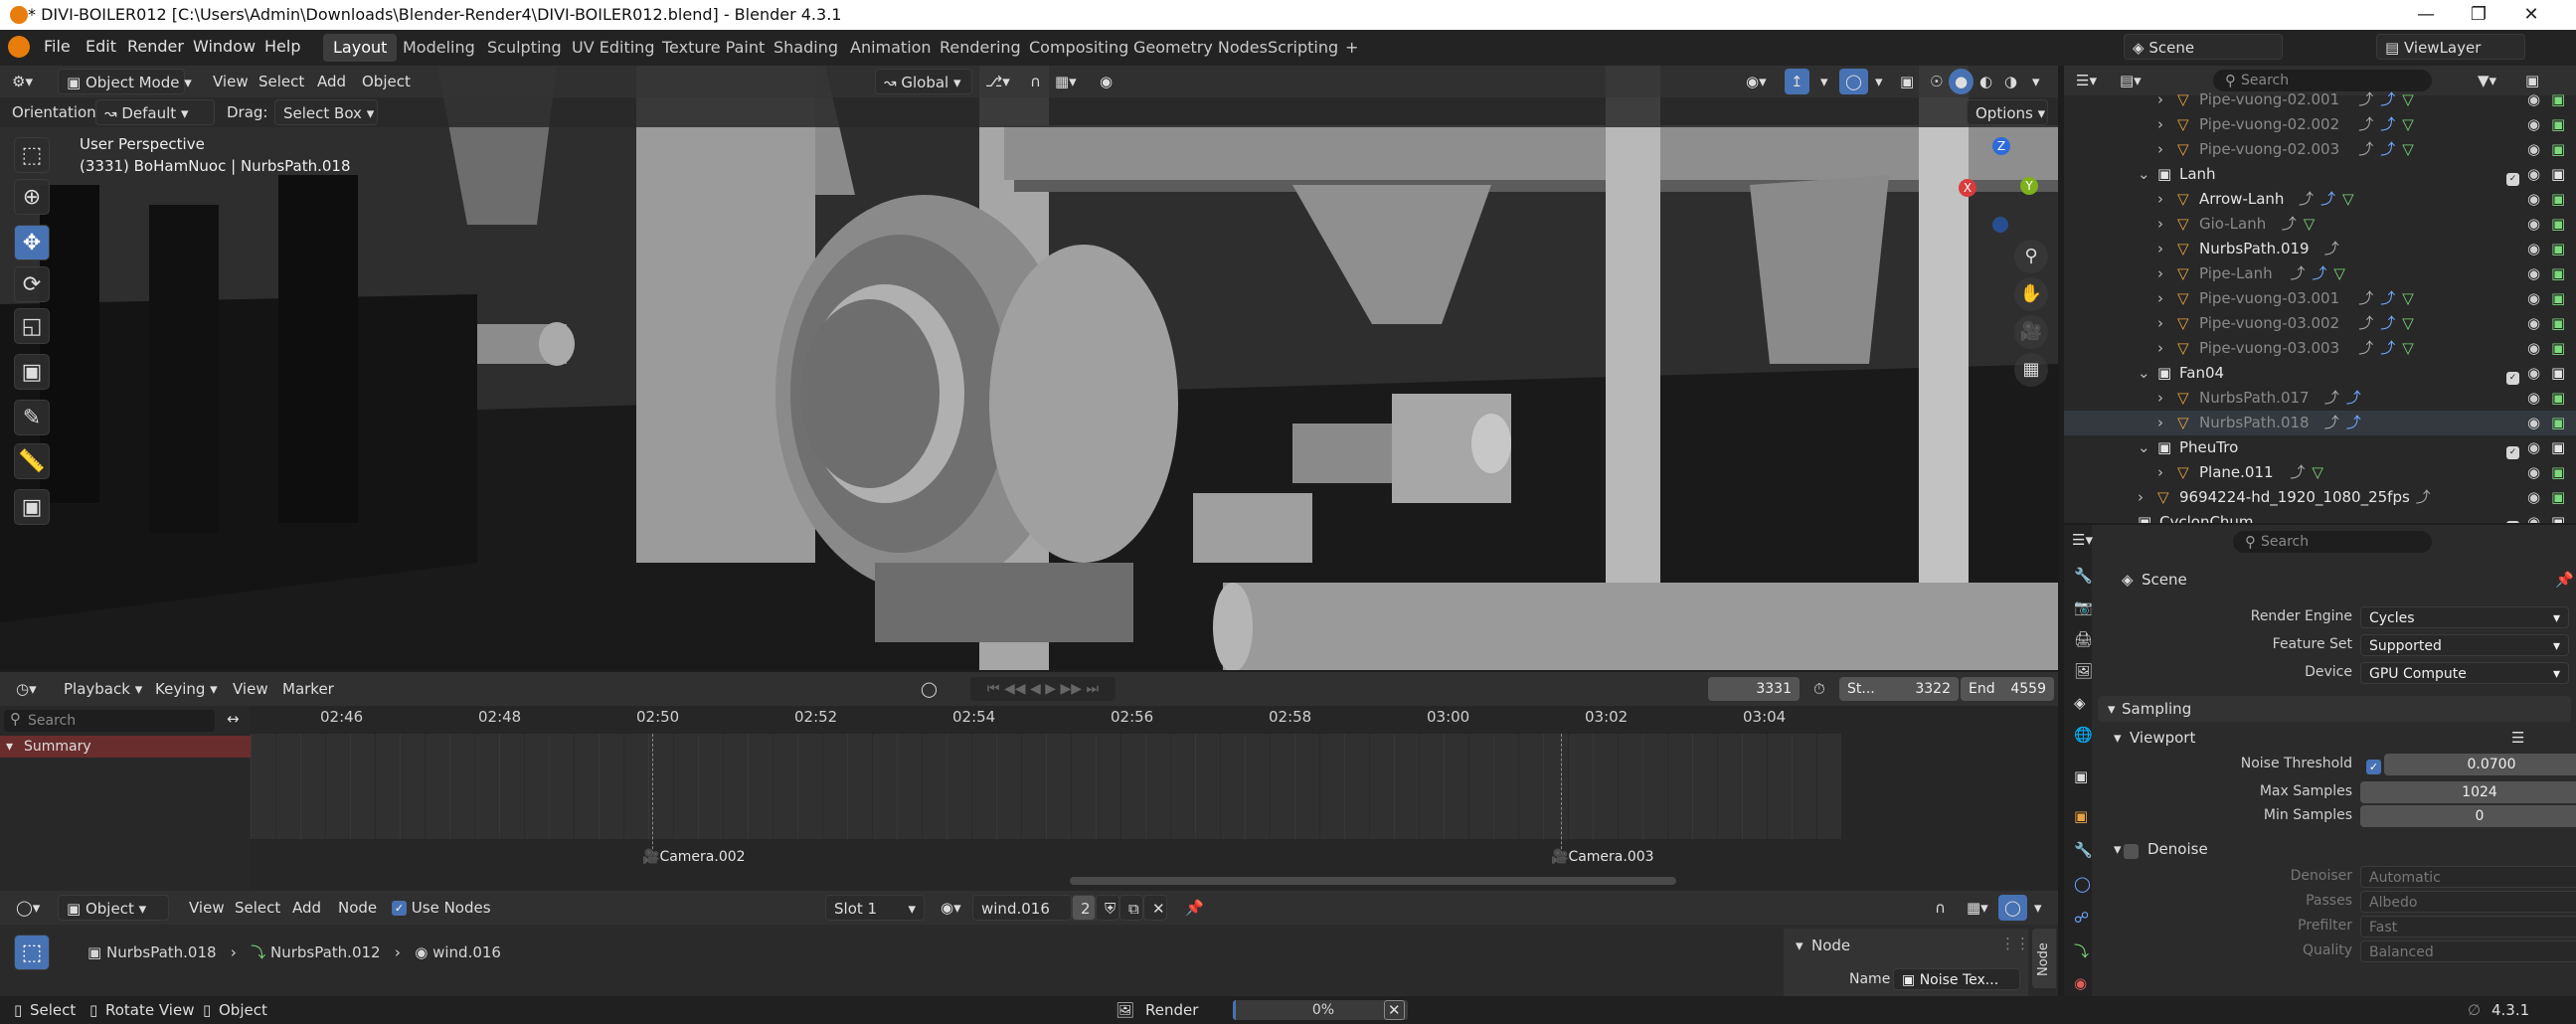  I want to click on outliner-row: › ▽ Pipe-vuong-02.003 ⤴ ⤴ ▽ ◉ ▣, so click(2320, 149).